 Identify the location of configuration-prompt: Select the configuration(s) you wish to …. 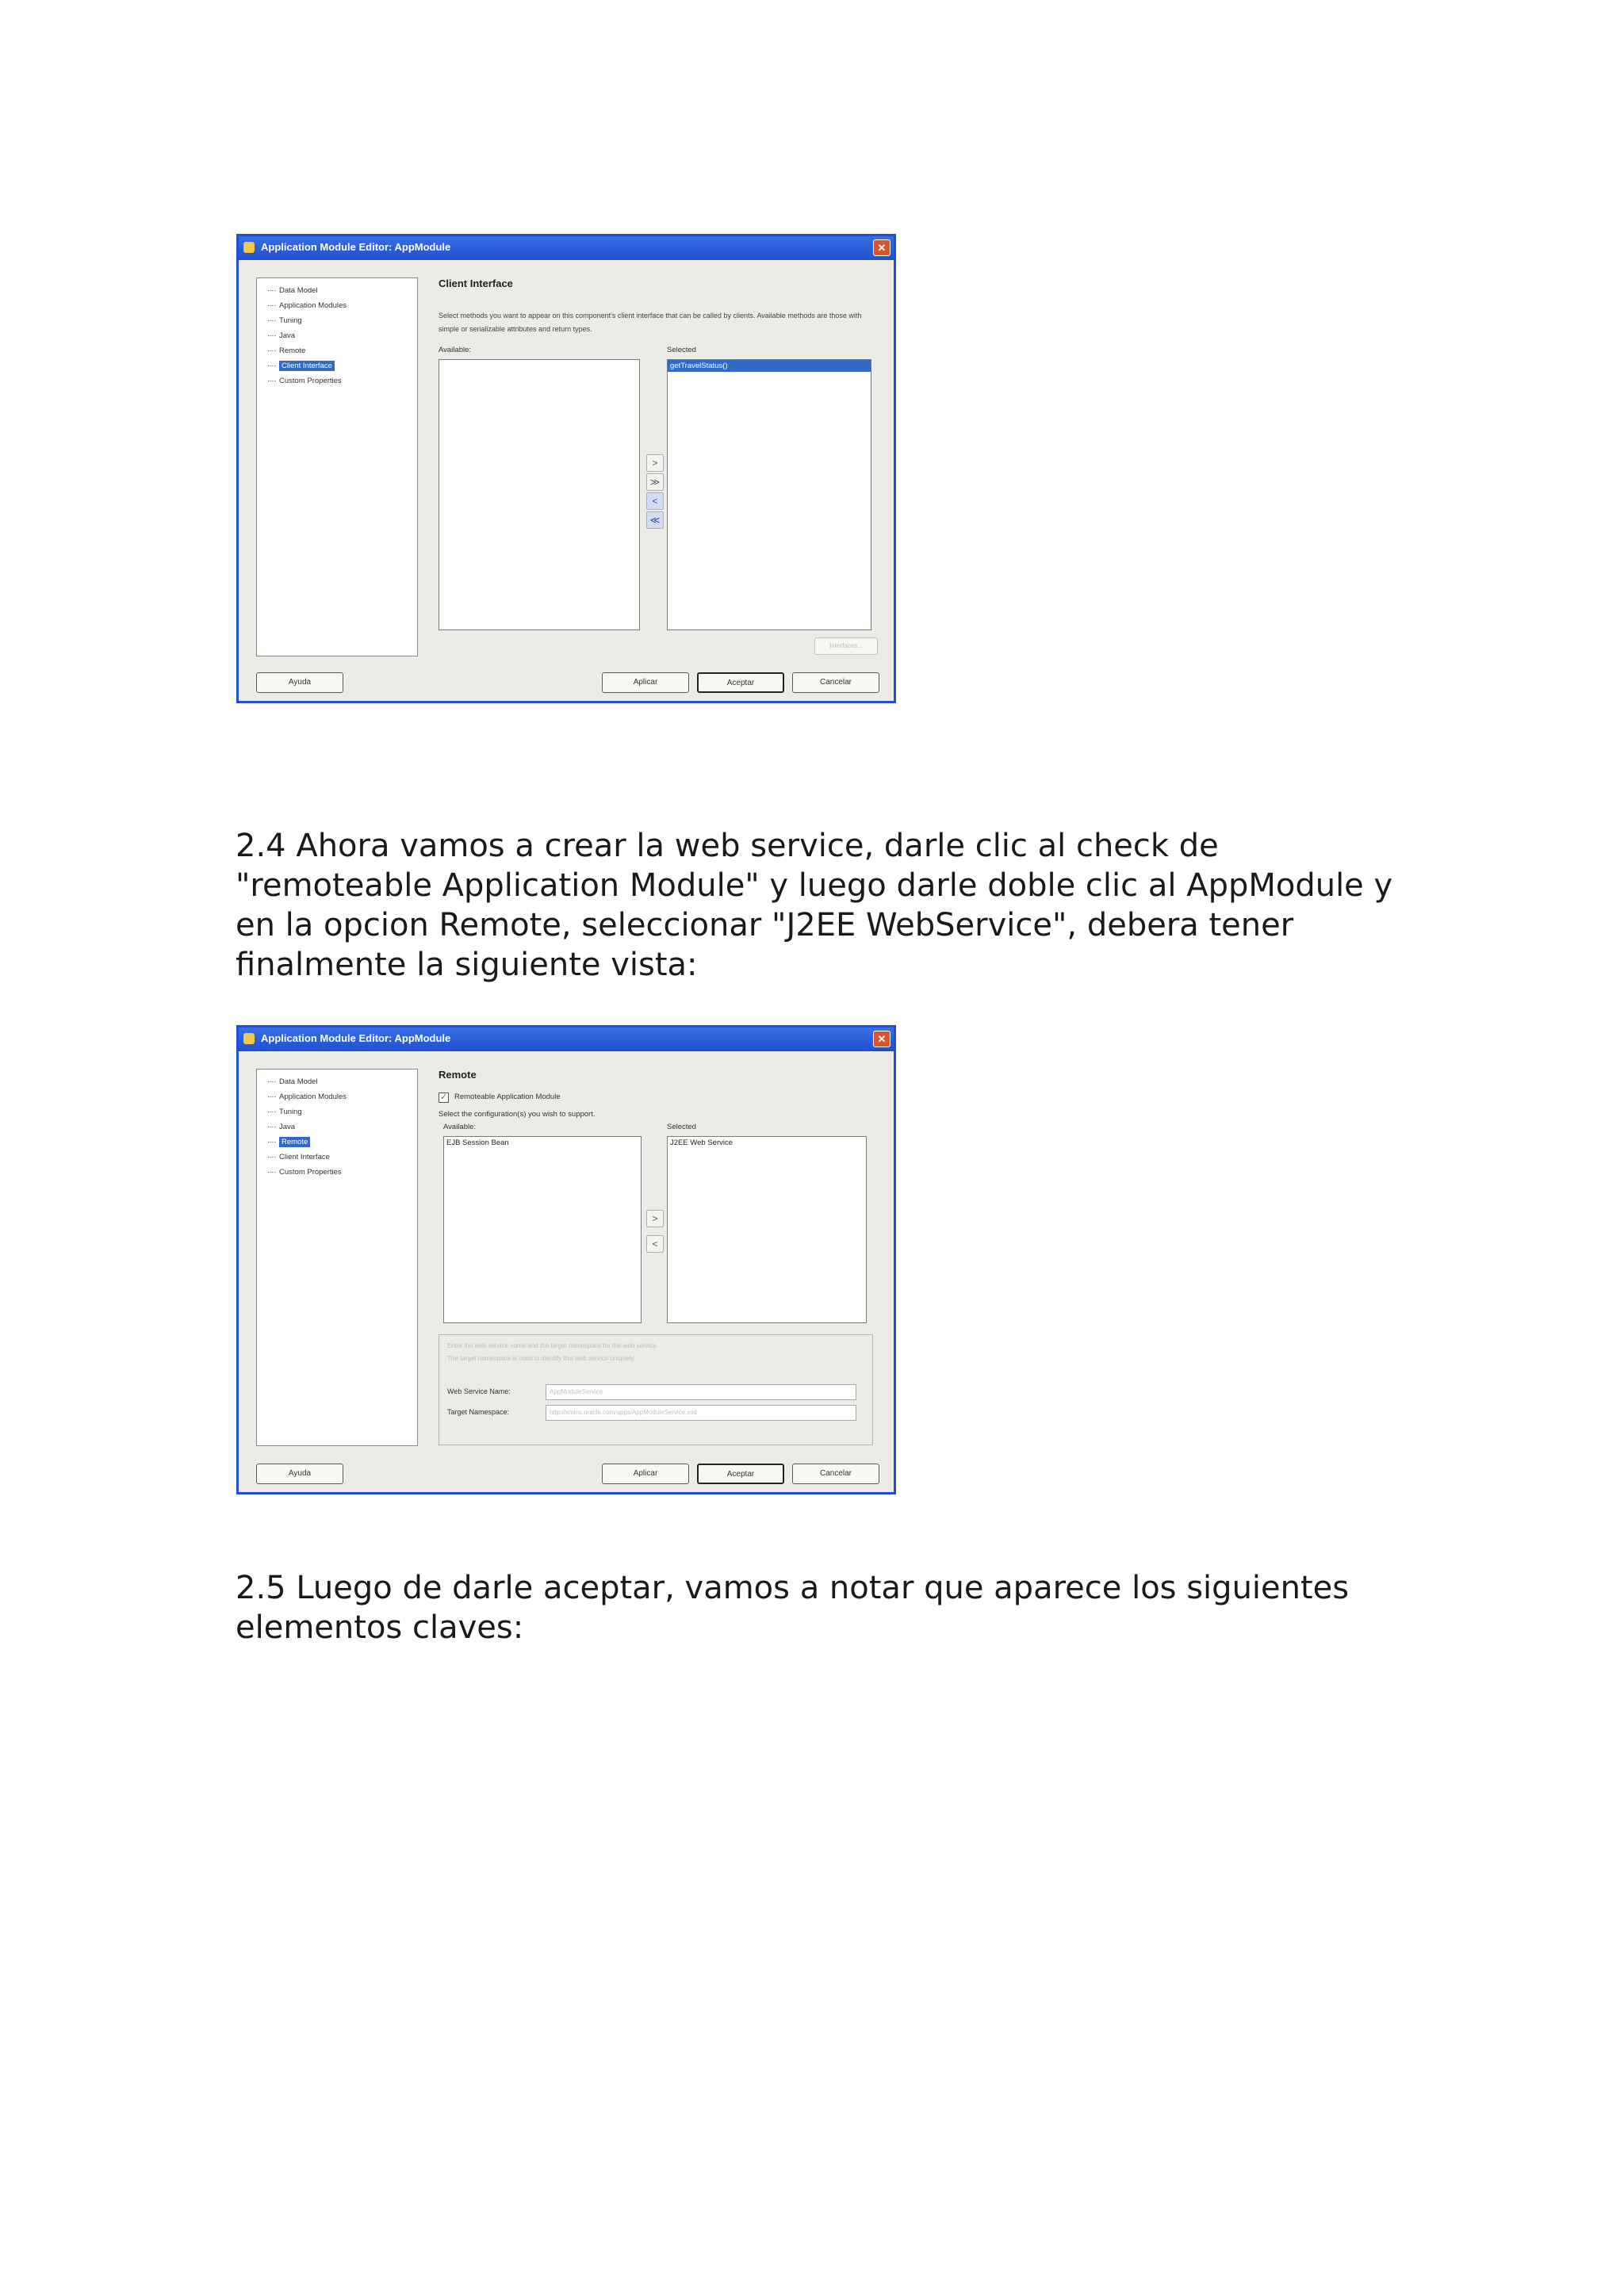
(517, 1114).